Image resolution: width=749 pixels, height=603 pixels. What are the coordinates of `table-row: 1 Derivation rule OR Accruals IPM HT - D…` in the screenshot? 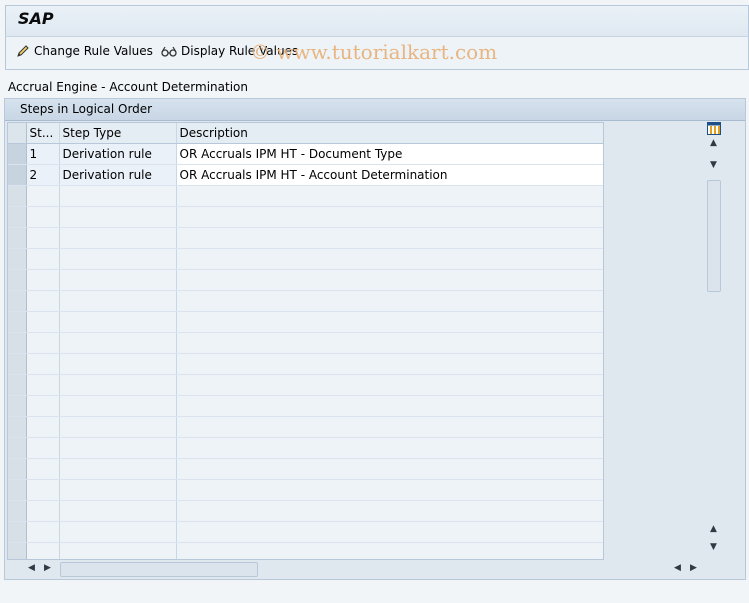 It's located at (305, 154).